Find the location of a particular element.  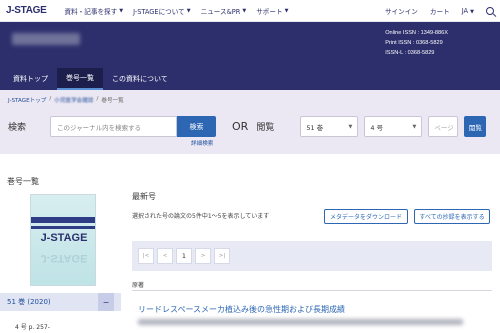

breadcrumb: J-STAGEトップ / 小児医学会雑誌 / 巻号一覧 is located at coordinates (250, 100).